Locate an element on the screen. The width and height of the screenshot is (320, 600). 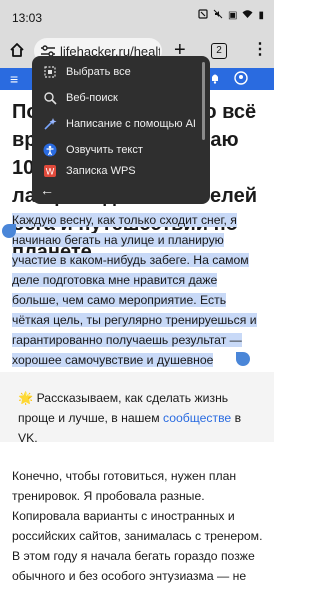
menu-item-select-all: Выбрать все is located at coordinates (121, 72).